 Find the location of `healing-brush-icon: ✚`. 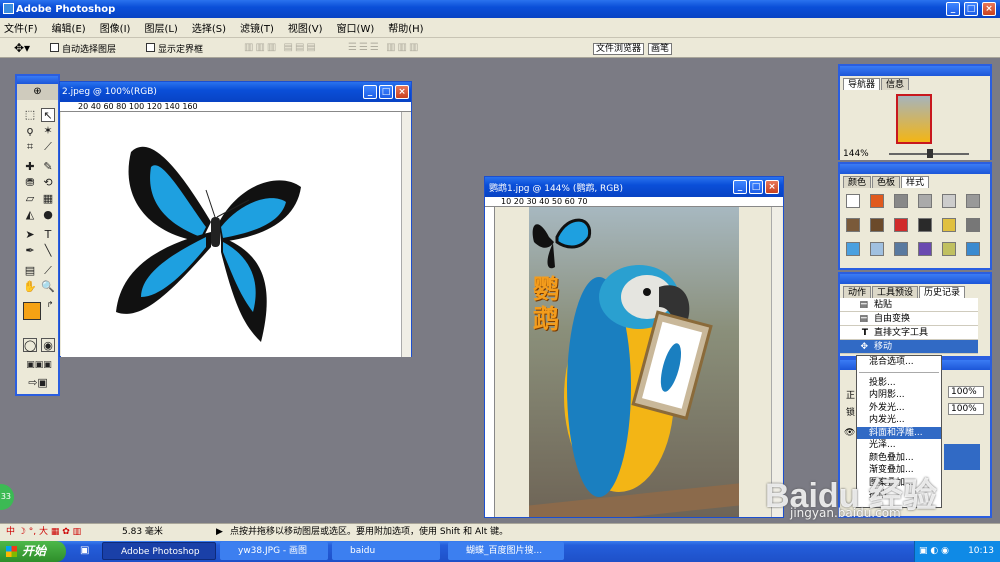

healing-brush-icon: ✚ is located at coordinates (30, 167).